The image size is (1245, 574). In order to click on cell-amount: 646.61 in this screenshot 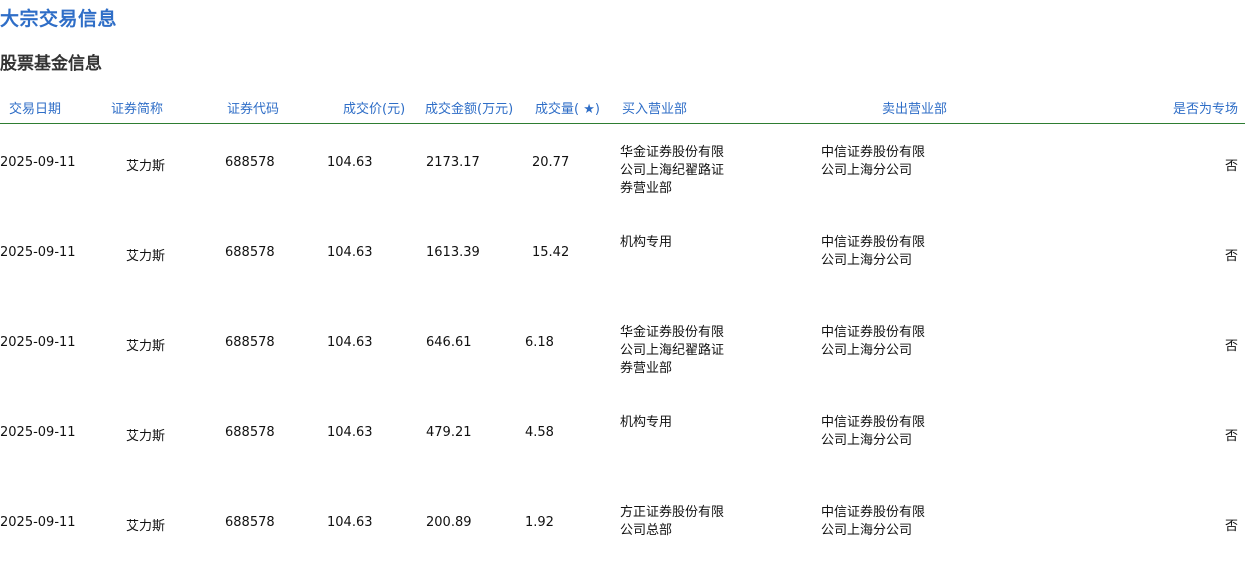, I will do `click(449, 342)`.